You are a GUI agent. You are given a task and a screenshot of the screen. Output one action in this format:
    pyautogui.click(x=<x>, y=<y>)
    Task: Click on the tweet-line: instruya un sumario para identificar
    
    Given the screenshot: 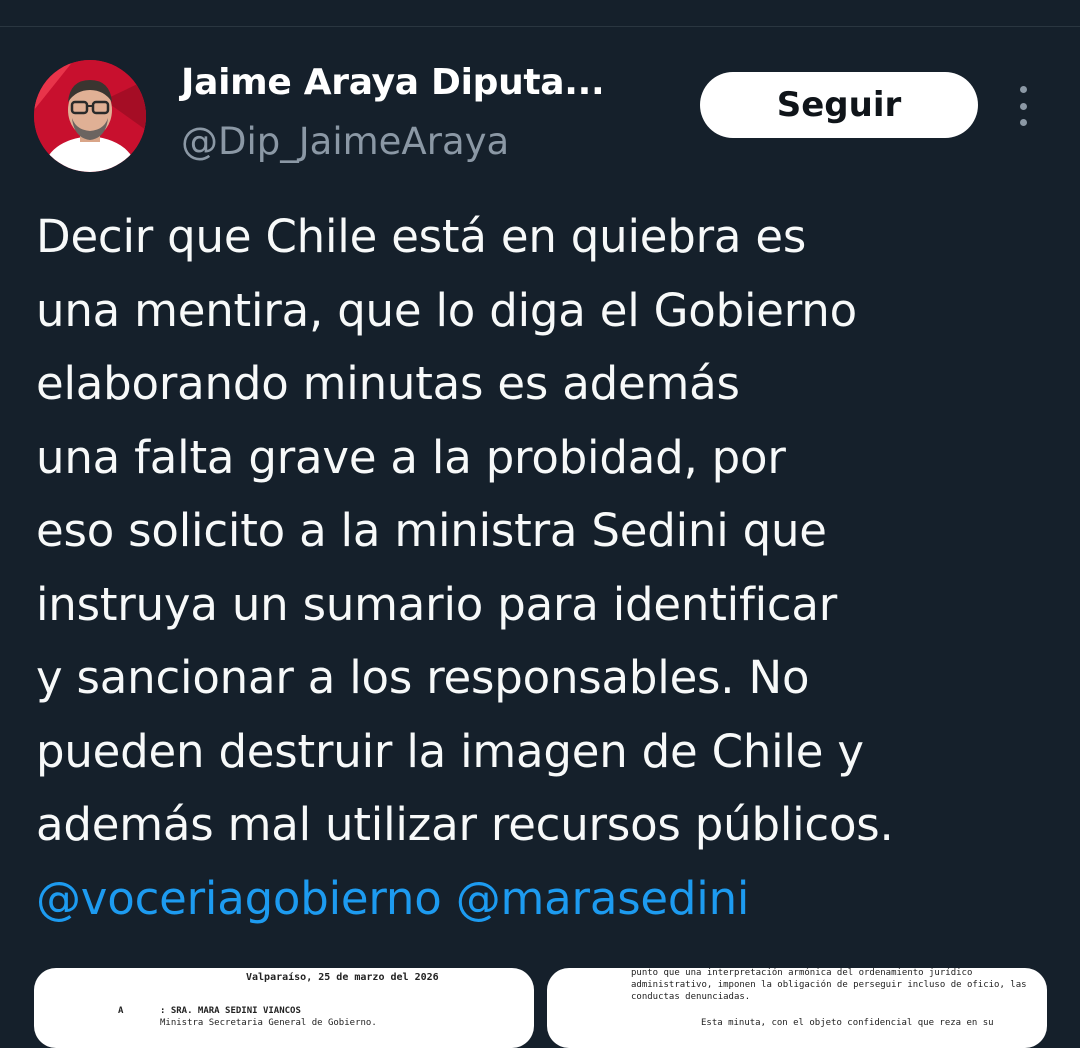 What is the action you would take?
    pyautogui.click(x=437, y=604)
    